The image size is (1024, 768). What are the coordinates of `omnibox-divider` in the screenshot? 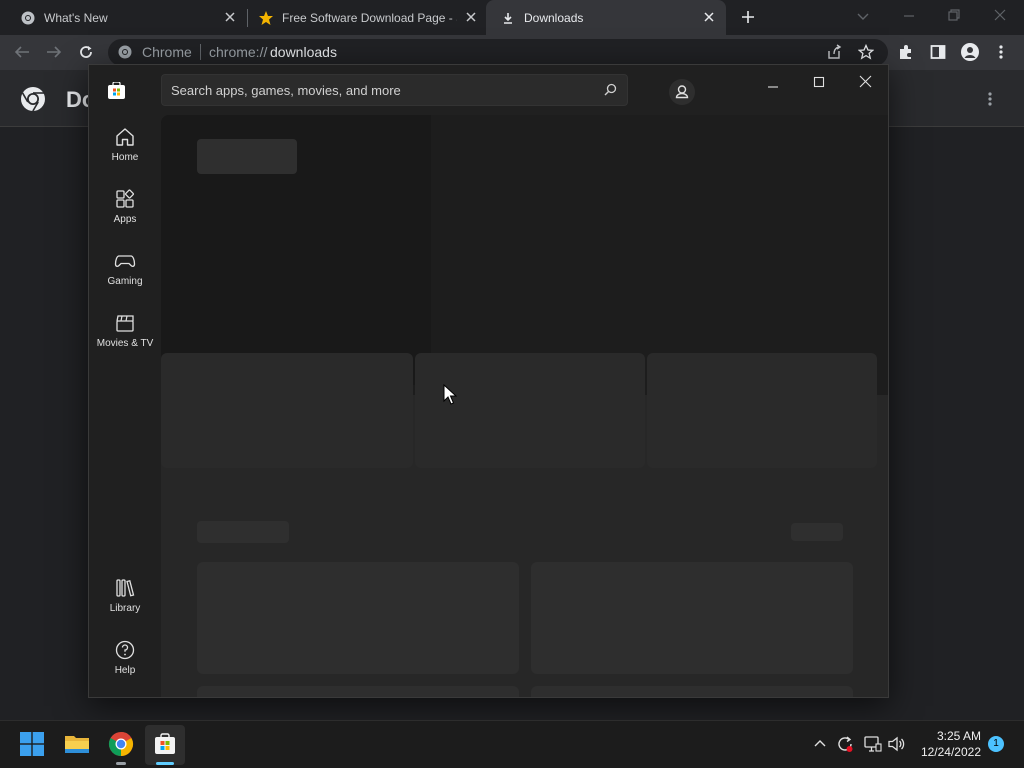 It's located at (200, 52).